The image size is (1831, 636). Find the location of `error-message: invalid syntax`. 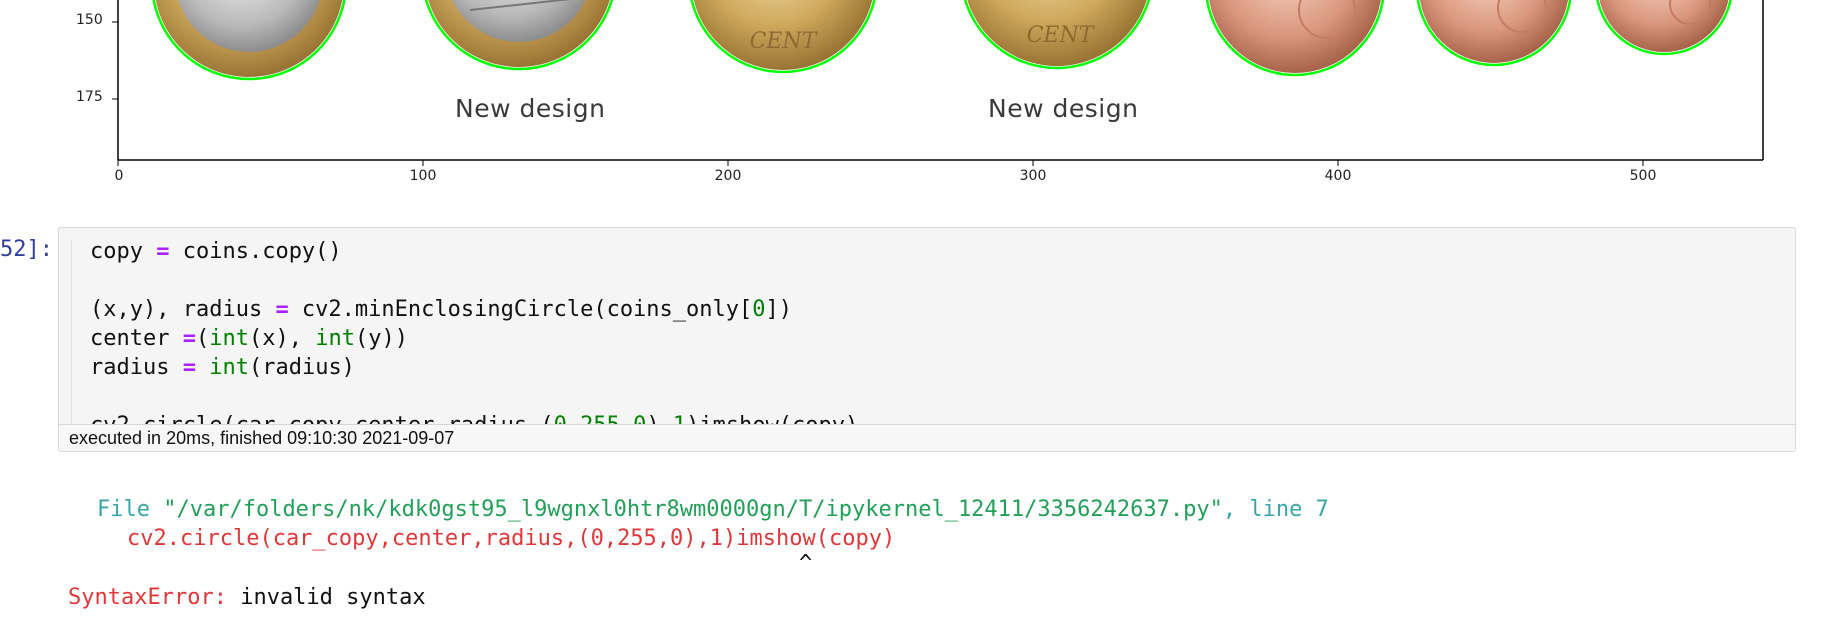

error-message: invalid syntax is located at coordinates (333, 597).